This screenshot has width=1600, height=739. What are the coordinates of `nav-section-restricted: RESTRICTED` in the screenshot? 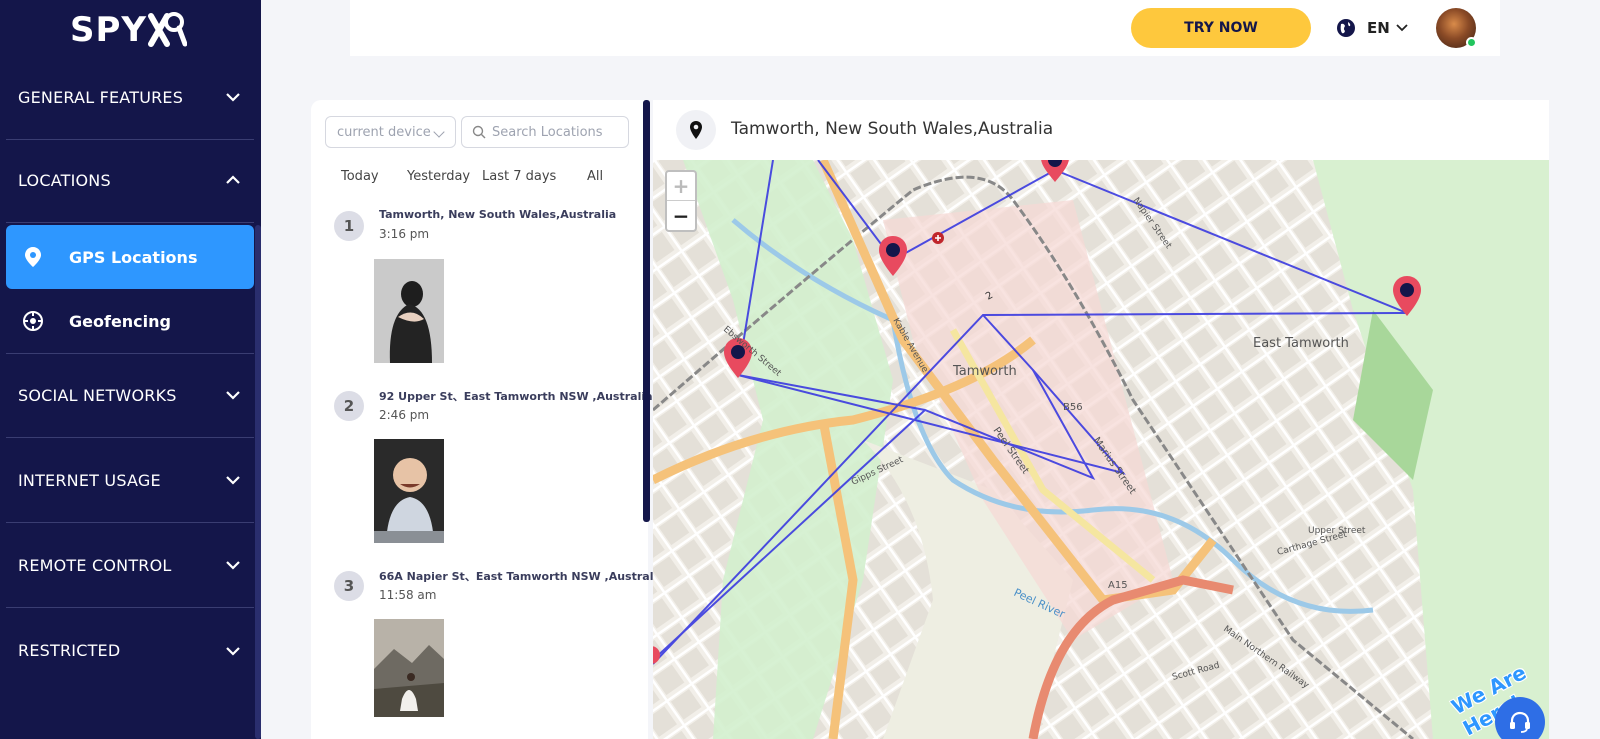 It's located at (130, 650).